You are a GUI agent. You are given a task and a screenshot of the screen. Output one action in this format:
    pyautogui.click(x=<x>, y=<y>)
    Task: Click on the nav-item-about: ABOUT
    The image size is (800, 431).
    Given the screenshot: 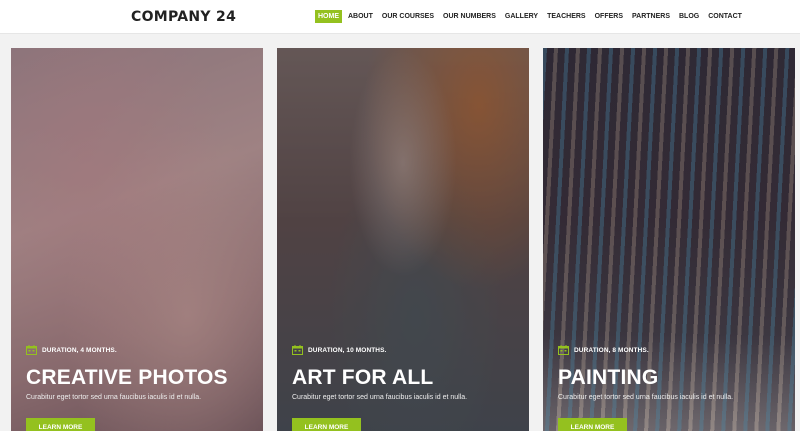 What is the action you would take?
    pyautogui.click(x=360, y=16)
    